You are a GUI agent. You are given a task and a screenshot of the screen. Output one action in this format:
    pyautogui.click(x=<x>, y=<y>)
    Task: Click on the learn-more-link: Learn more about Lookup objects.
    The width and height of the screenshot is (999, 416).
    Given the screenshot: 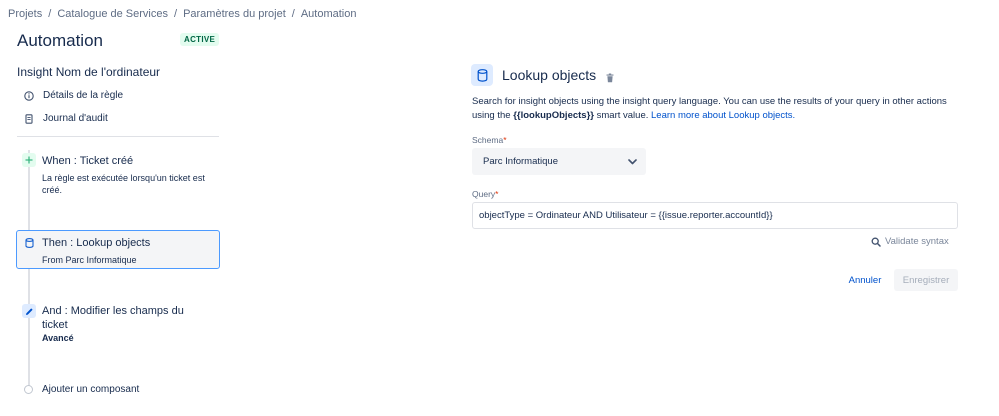 What is the action you would take?
    pyautogui.click(x=723, y=115)
    